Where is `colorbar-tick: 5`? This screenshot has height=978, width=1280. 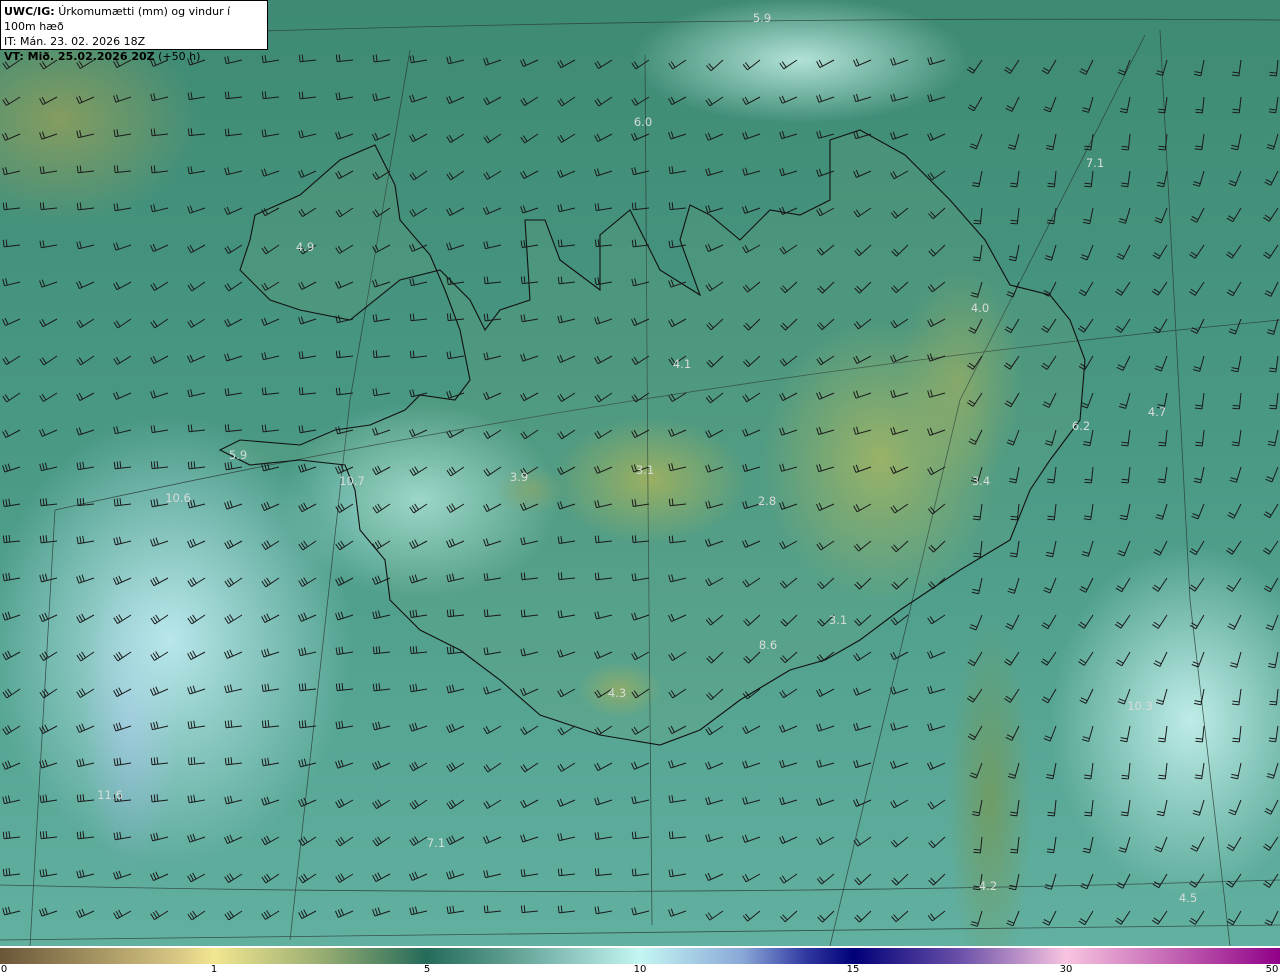 colorbar-tick: 5 is located at coordinates (427, 969).